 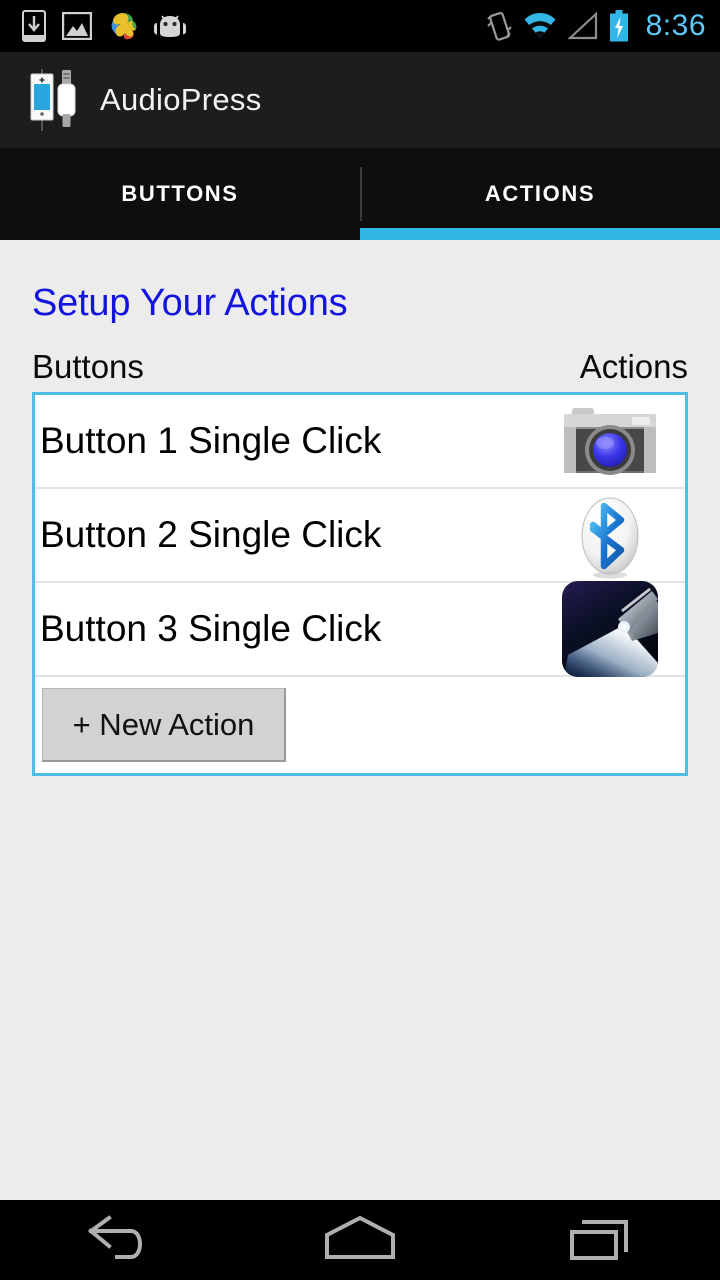 I want to click on column-headers: Buttons Actions, so click(x=360, y=363).